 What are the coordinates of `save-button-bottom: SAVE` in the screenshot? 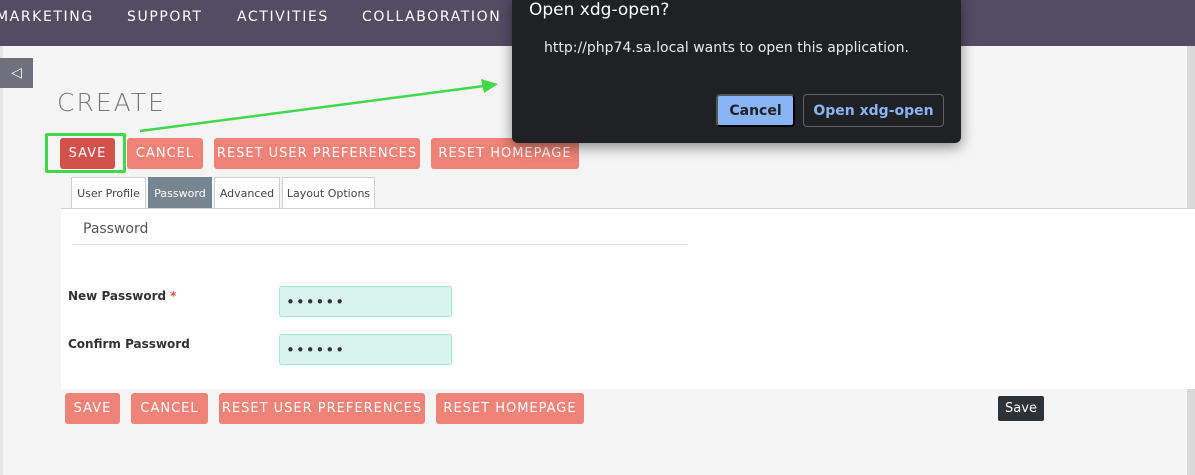 It's located at (92, 408).